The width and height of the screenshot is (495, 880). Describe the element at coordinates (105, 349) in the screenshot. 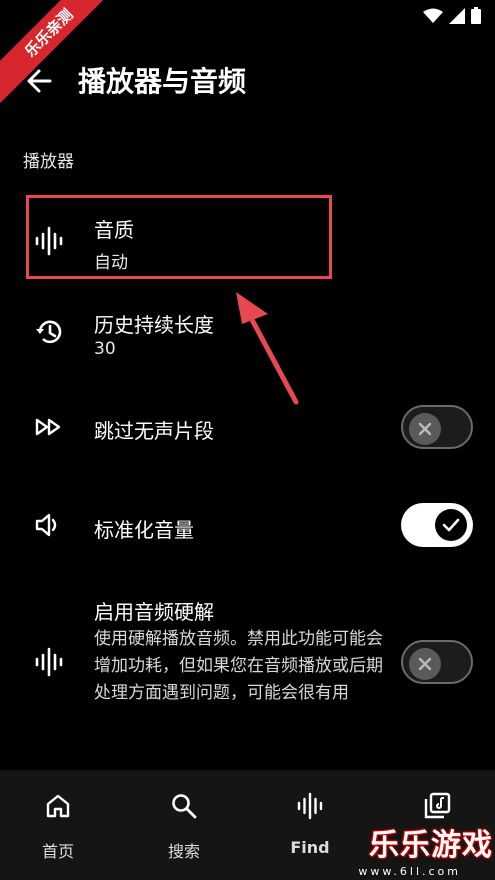

I see `setting-value: 30` at that location.